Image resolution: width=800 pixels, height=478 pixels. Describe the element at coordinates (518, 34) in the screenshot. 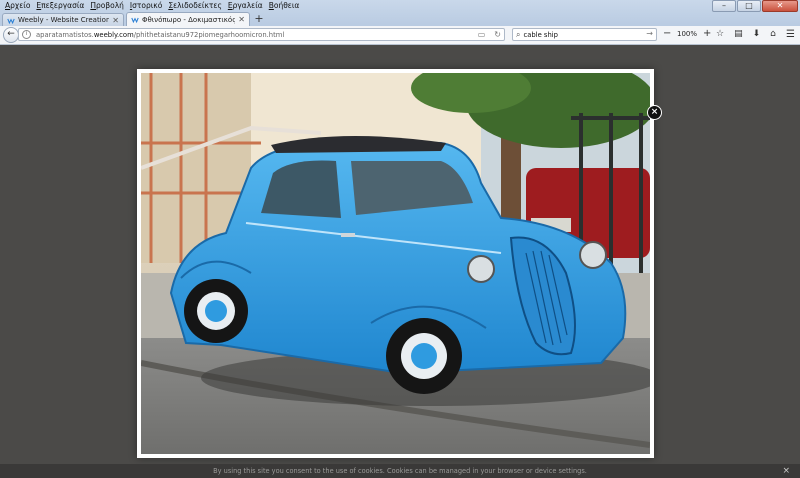

I see `search-icon: ⌕` at that location.